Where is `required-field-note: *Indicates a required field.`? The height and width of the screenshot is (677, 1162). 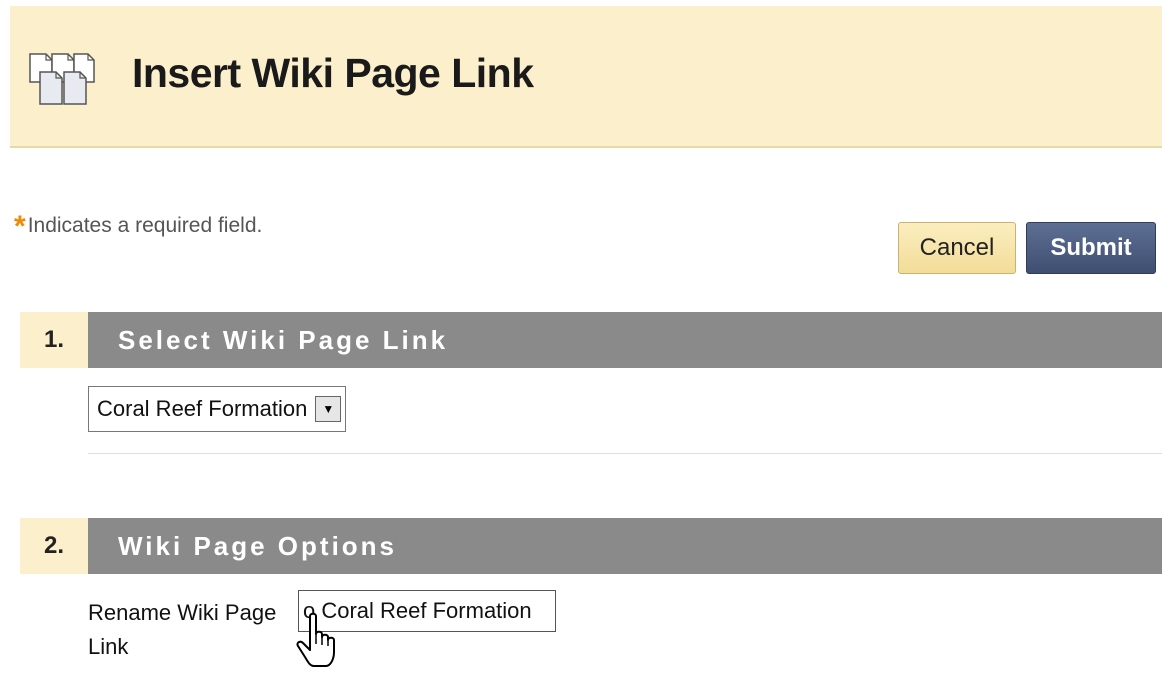 required-field-note: *Indicates a required field. is located at coordinates (138, 227).